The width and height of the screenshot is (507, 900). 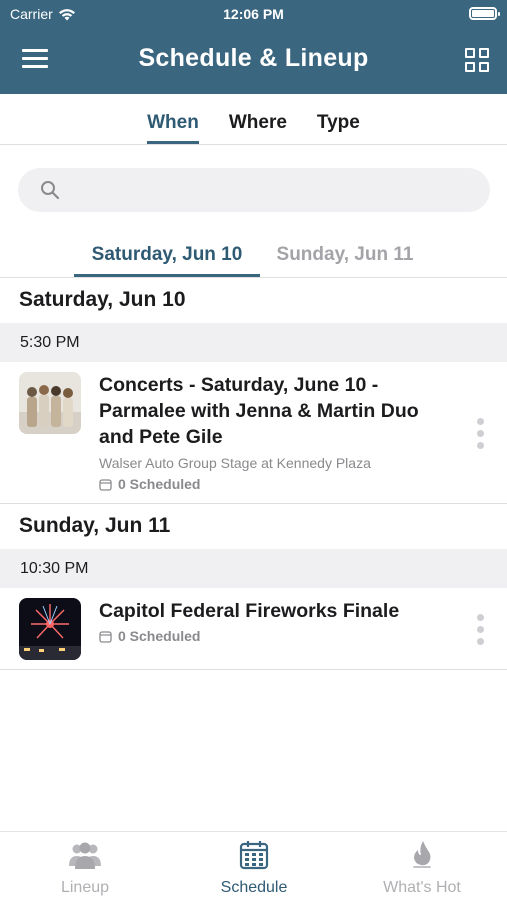 I want to click on clock: 12:06 PM, so click(x=253, y=14).